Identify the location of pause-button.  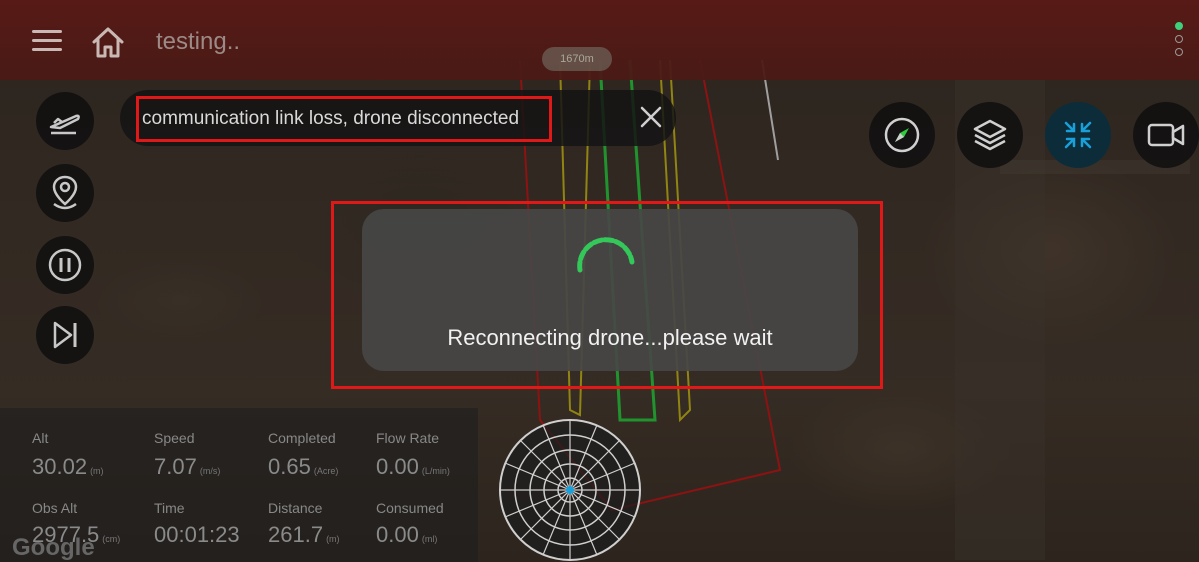
(65, 265).